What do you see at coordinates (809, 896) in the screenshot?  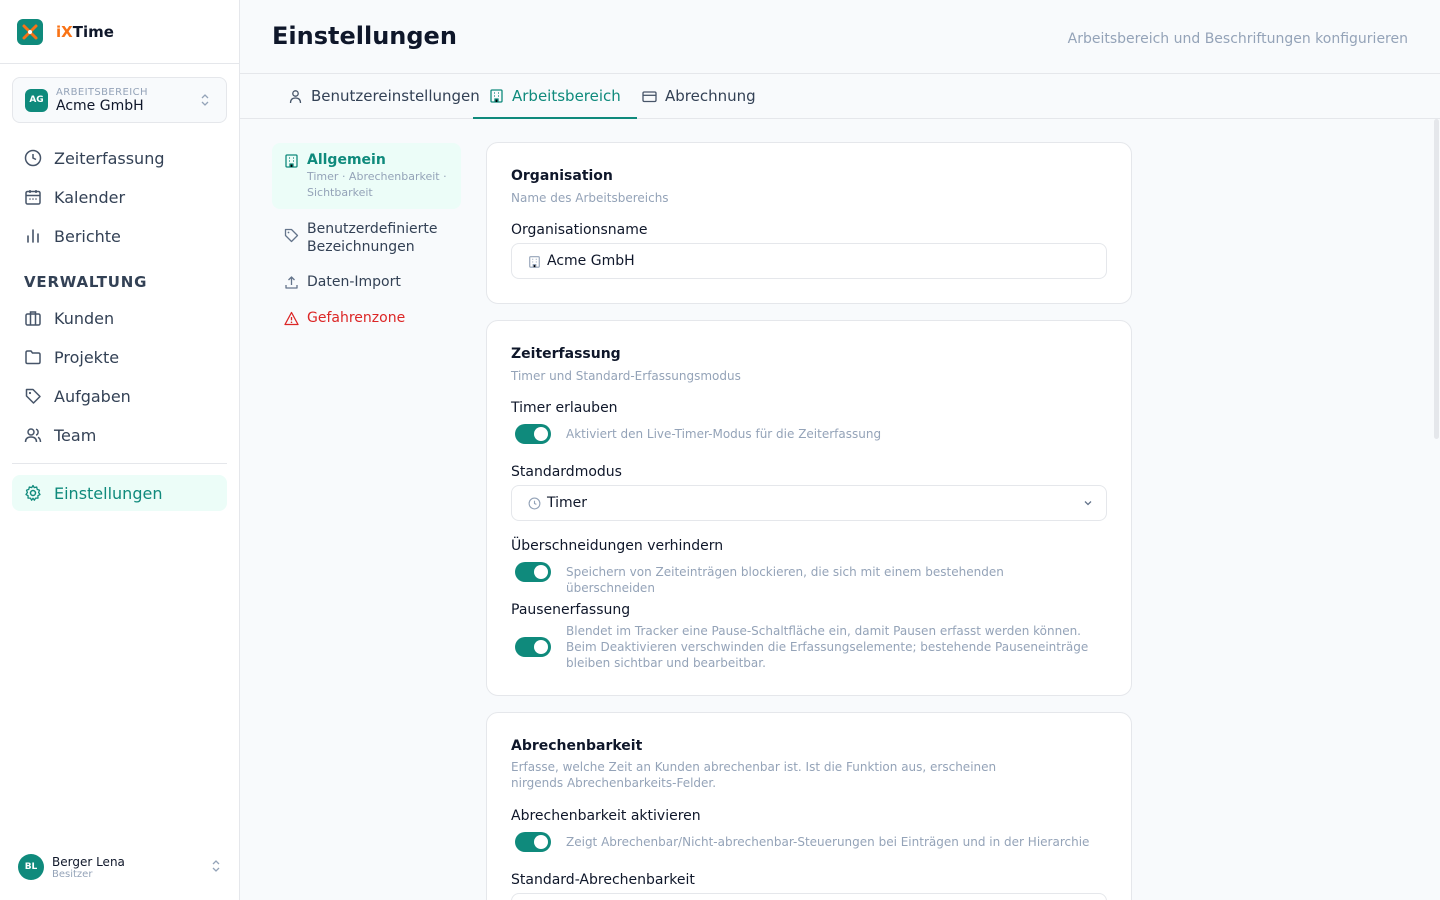 I see `standard-abrechenbarkeit-select` at bounding box center [809, 896].